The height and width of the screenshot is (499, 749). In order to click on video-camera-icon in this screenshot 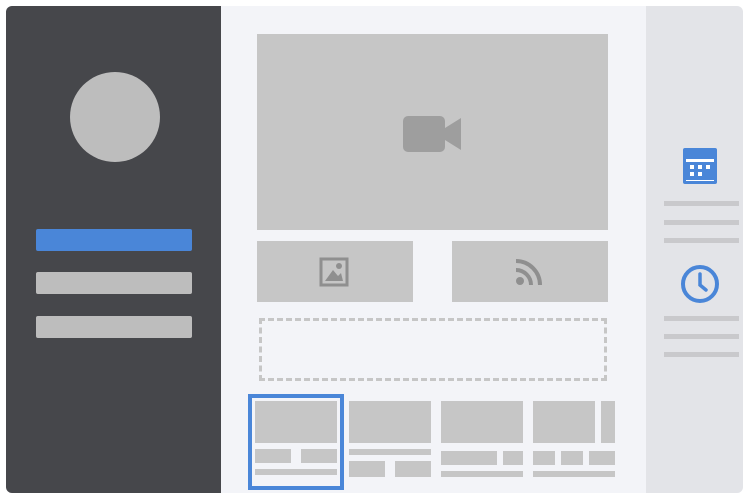, I will do `click(432, 134)`.